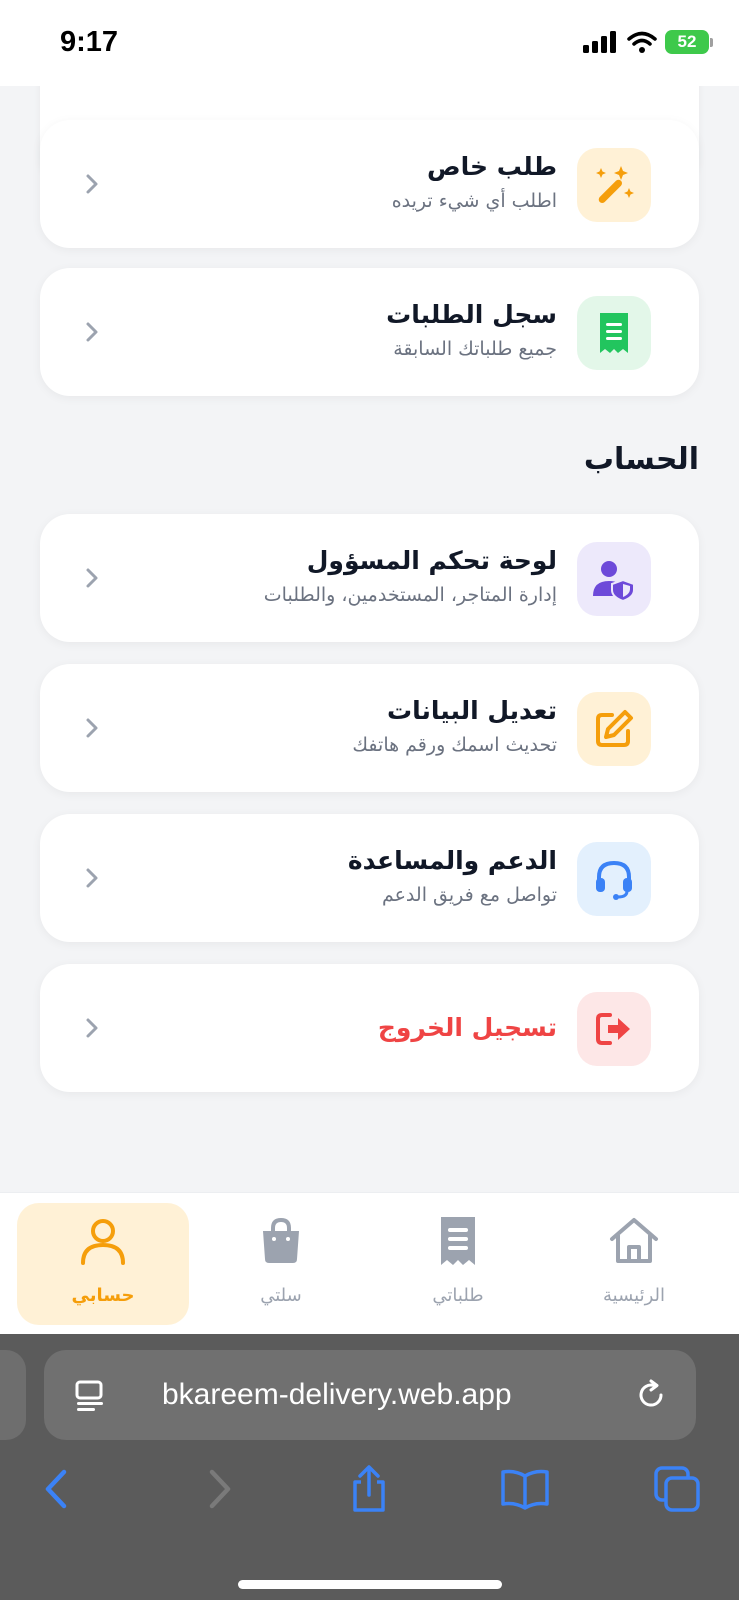 This screenshot has width=739, height=1600. Describe the element at coordinates (711, 42) in the screenshot. I see `battery-nub` at that location.